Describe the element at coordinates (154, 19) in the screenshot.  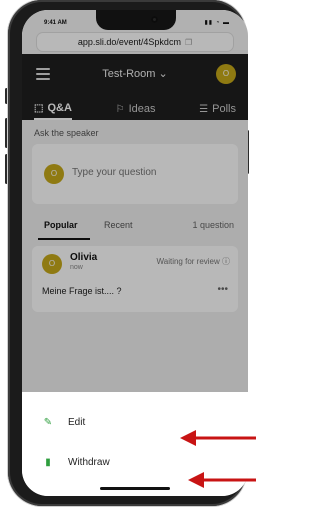
I see `camera-icon` at that location.